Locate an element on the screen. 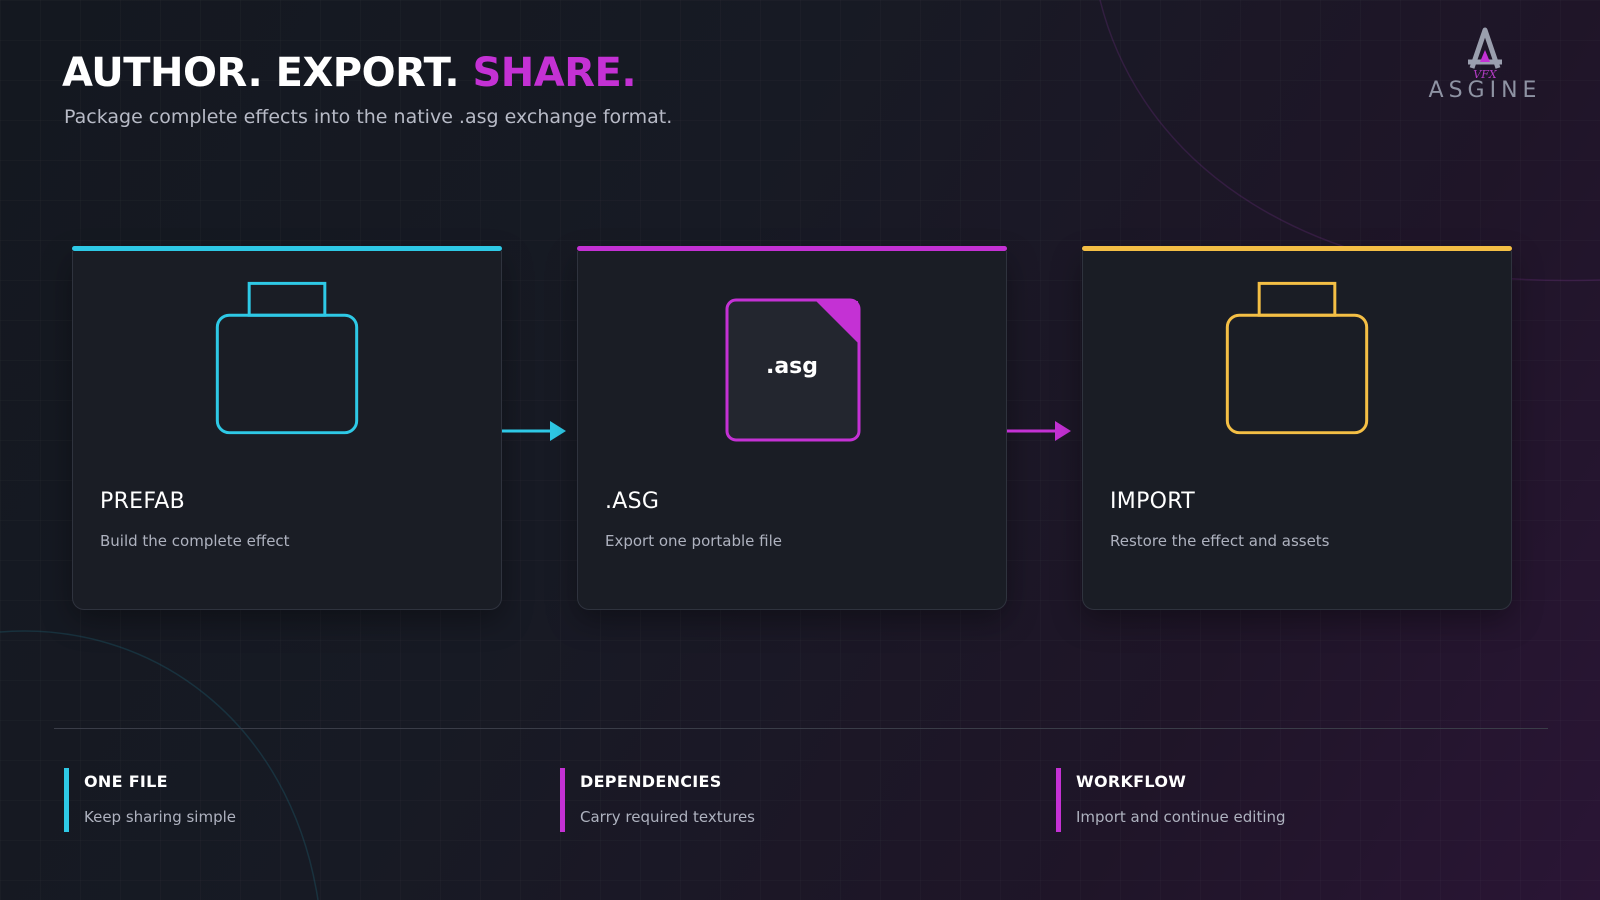  file-extension-label: .asg is located at coordinates (792, 366).